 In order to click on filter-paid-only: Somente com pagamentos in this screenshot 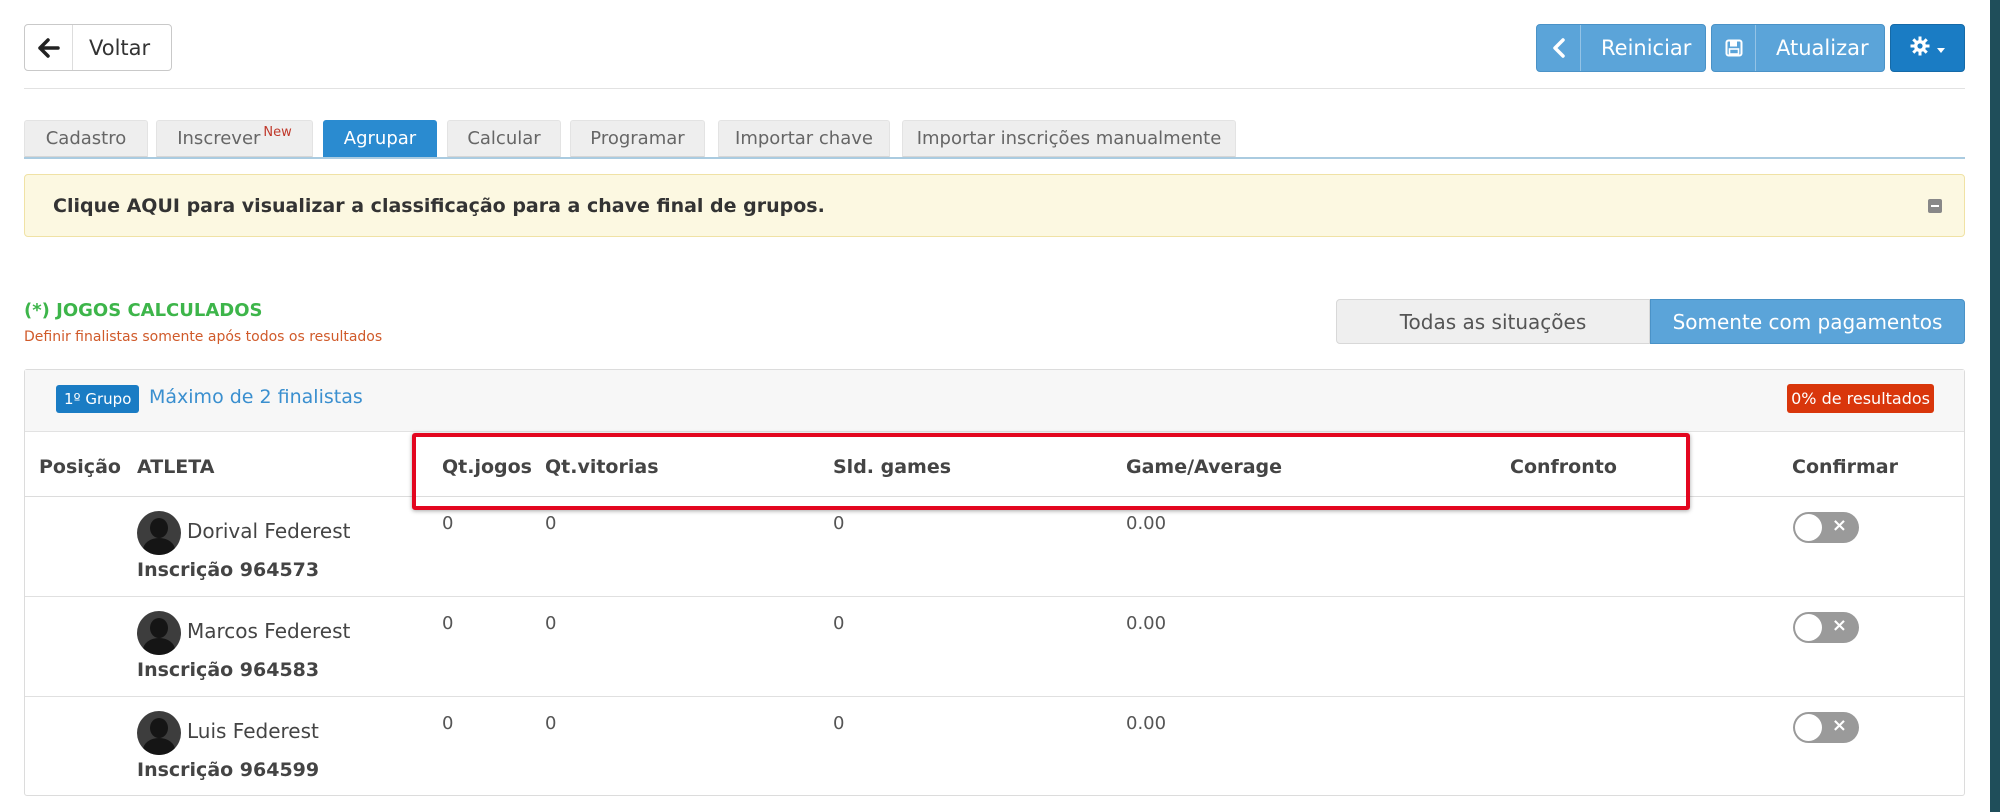, I will do `click(1807, 321)`.